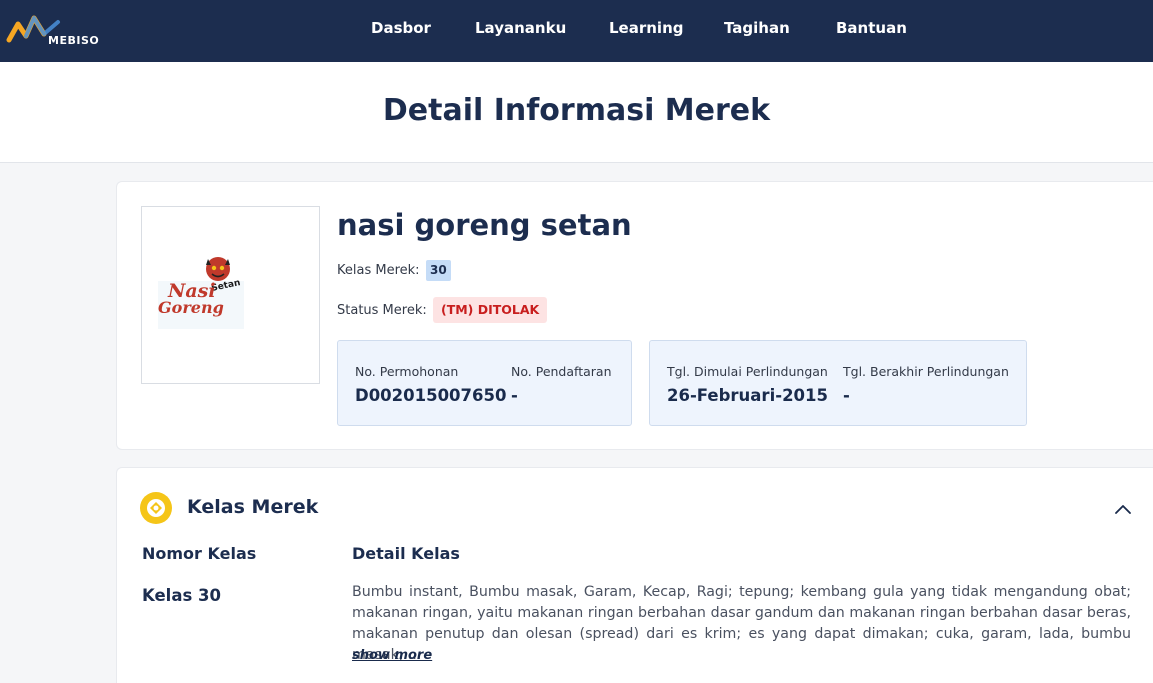 Image resolution: width=1153 pixels, height=683 pixels. I want to click on protection-end-label: Tgl. Berakhir Perlindungan, so click(926, 371).